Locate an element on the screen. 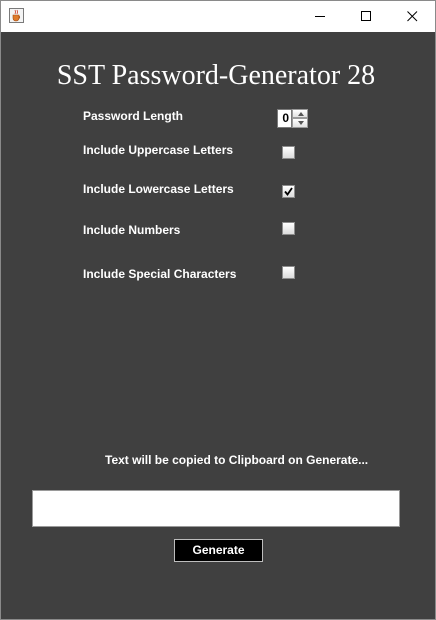  close-button is located at coordinates (412, 16).